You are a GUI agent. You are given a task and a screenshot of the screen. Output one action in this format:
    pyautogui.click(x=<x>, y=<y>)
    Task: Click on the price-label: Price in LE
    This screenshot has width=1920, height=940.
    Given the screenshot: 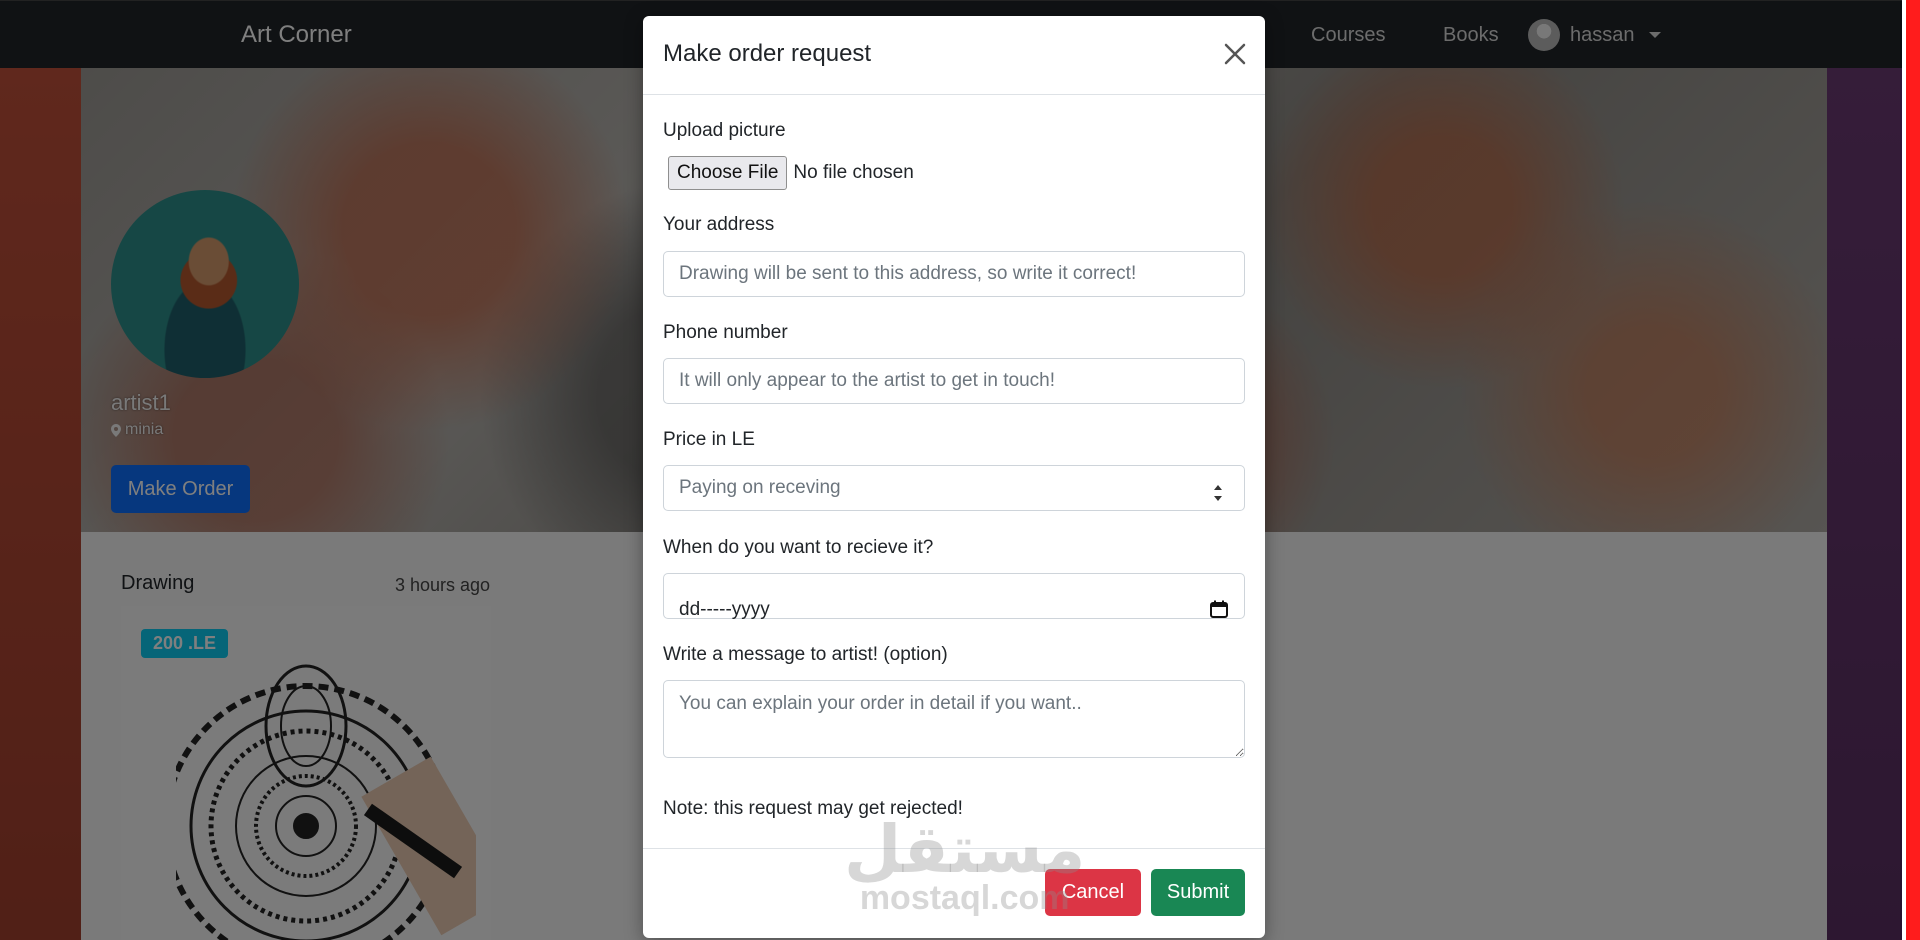 What is the action you would take?
    pyautogui.click(x=709, y=439)
    